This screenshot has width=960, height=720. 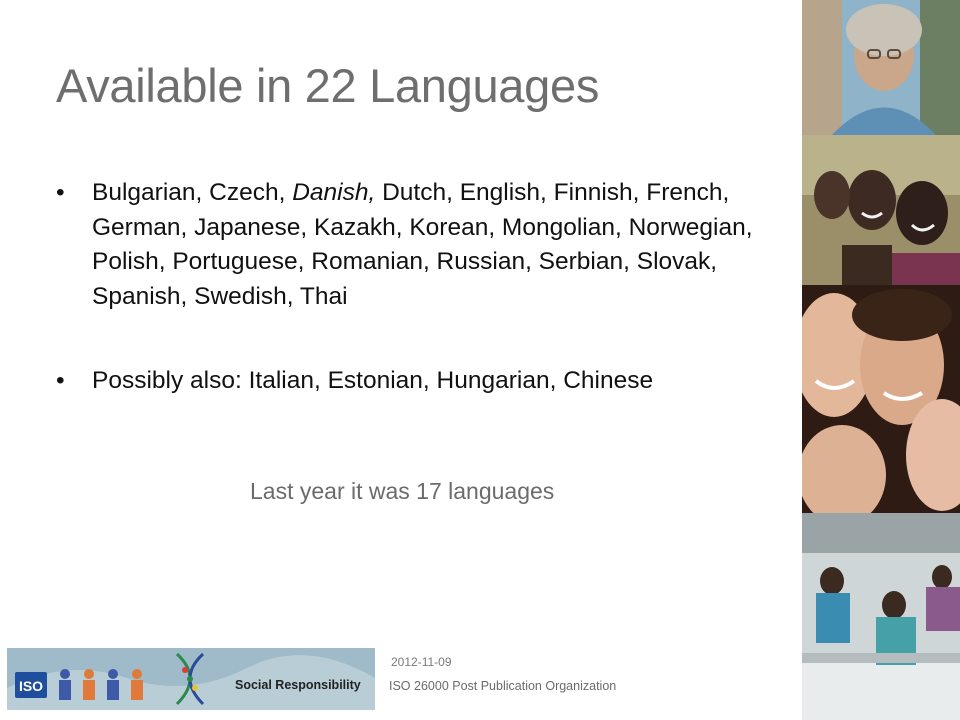 What do you see at coordinates (881, 399) in the screenshot?
I see `photo-teens` at bounding box center [881, 399].